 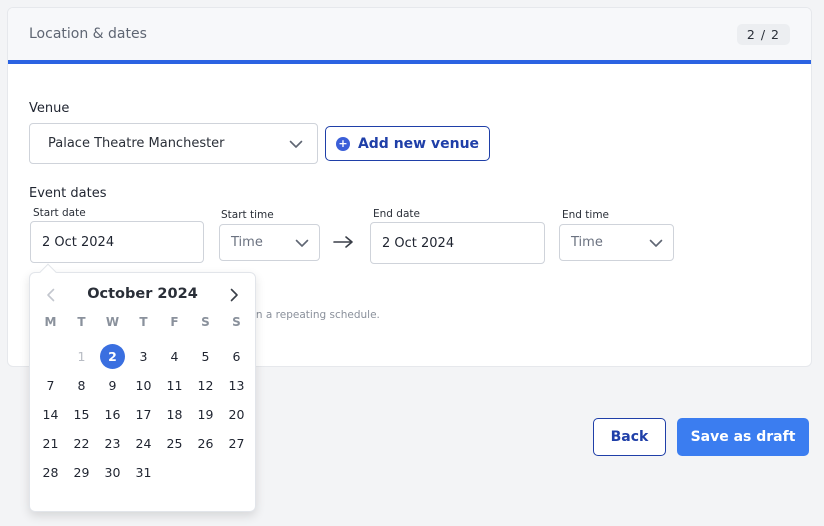 I want to click on calendar-day: 16, so click(x=112, y=414).